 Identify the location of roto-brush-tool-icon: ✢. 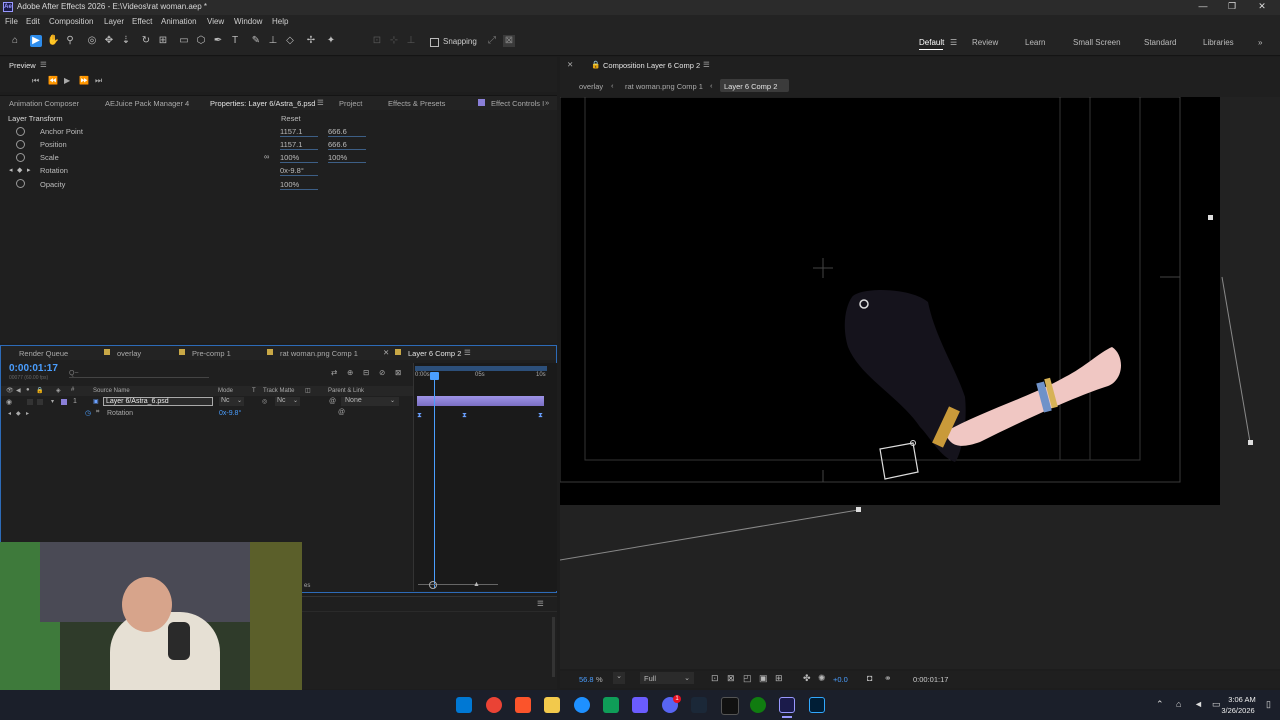
(311, 41).